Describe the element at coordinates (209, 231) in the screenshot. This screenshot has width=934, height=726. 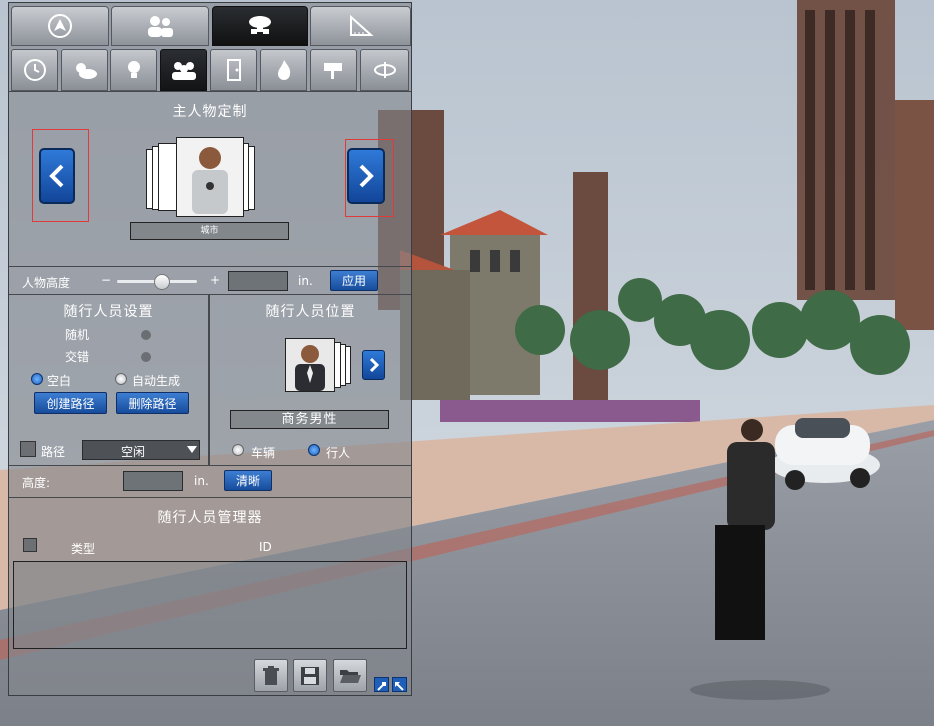
I see `main-character-name: 城市` at that location.